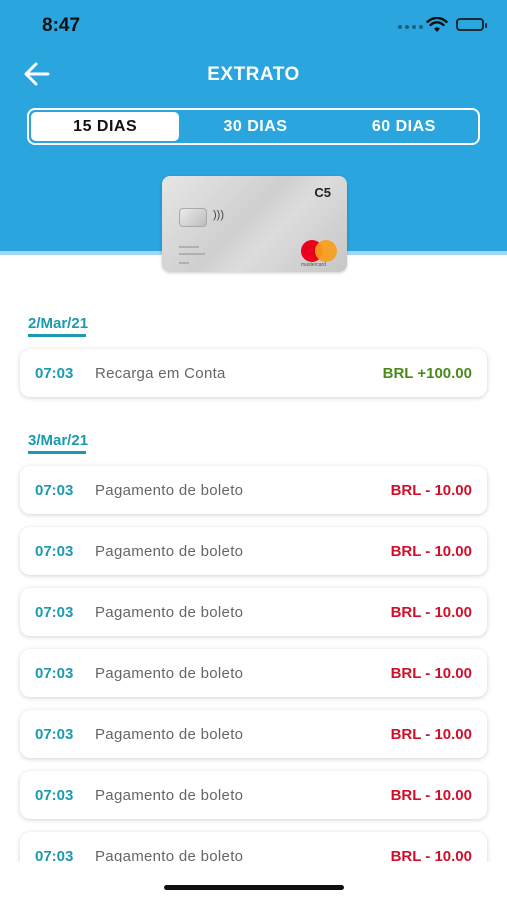 The height and width of the screenshot is (900, 507). Describe the element at coordinates (314, 265) in the screenshot. I see `card-network-label: mastercard` at that location.